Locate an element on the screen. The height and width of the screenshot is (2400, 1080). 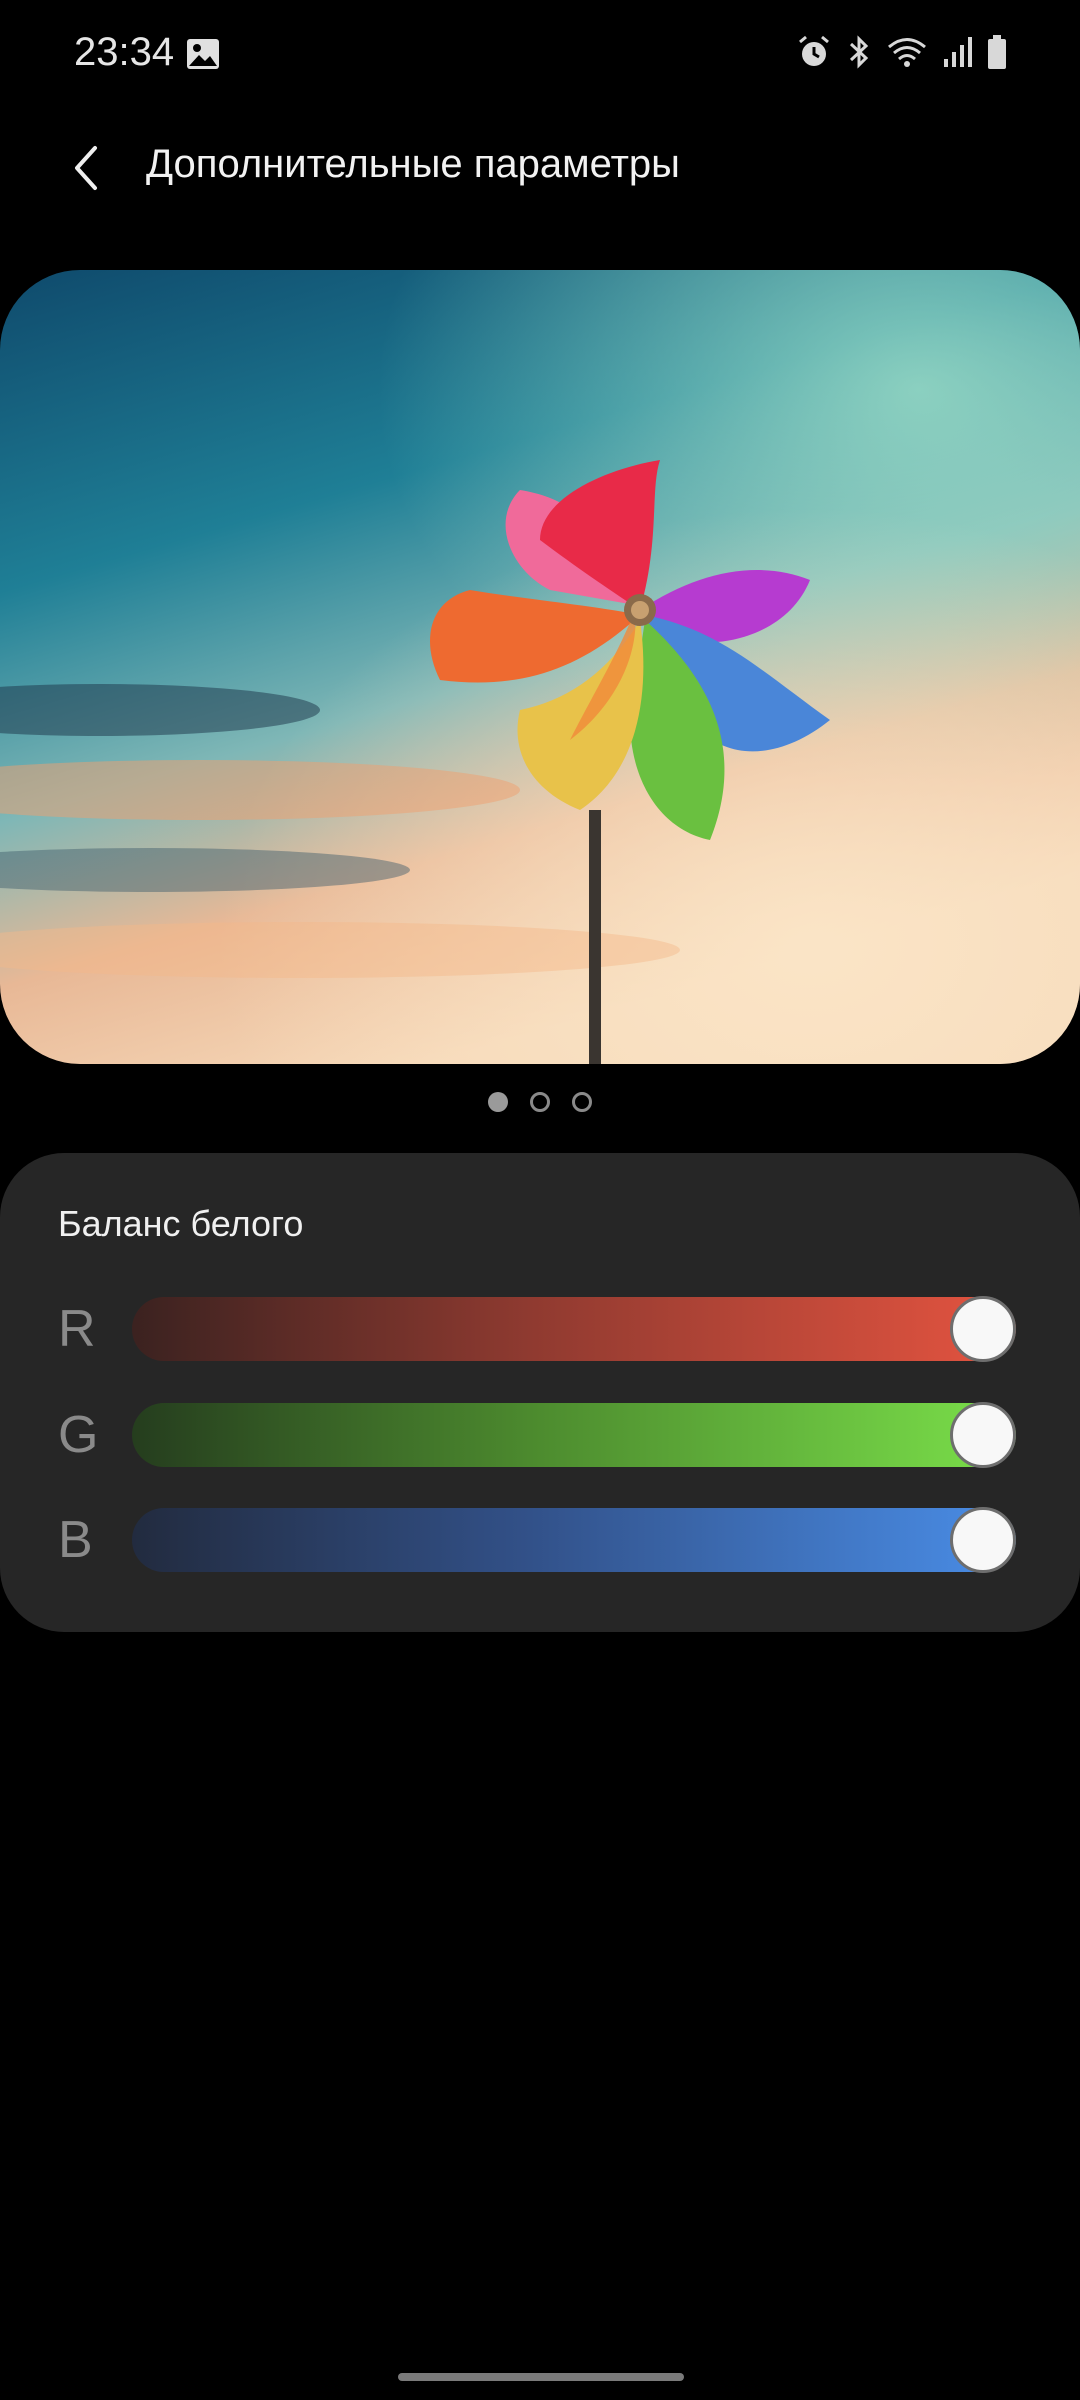
home-indicator is located at coordinates (541, 2377).